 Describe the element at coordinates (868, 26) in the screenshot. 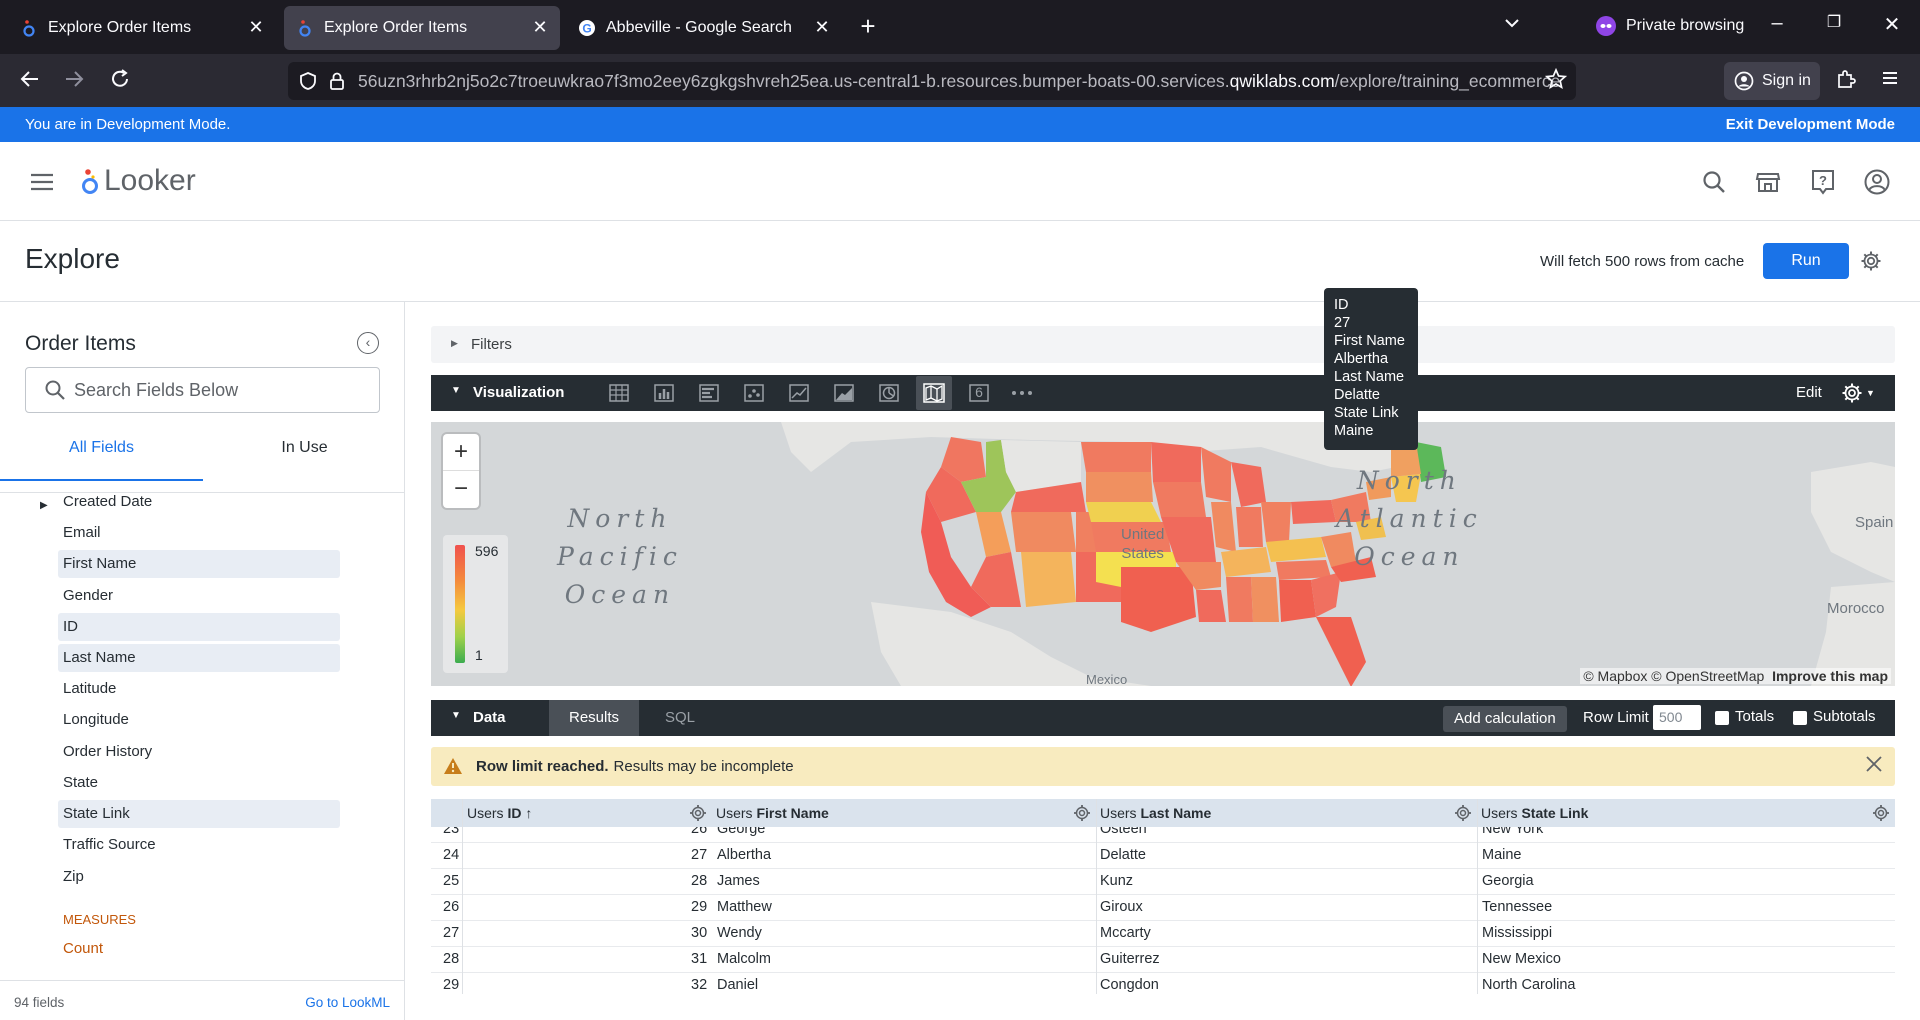

I see `new-tab-button: +` at that location.